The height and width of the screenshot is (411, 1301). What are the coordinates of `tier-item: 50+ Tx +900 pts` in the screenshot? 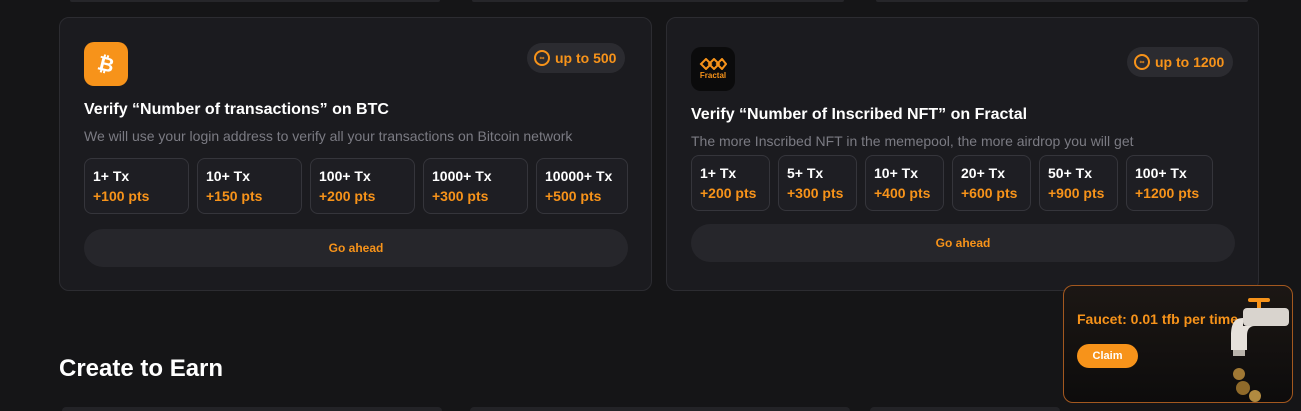 It's located at (1078, 183).